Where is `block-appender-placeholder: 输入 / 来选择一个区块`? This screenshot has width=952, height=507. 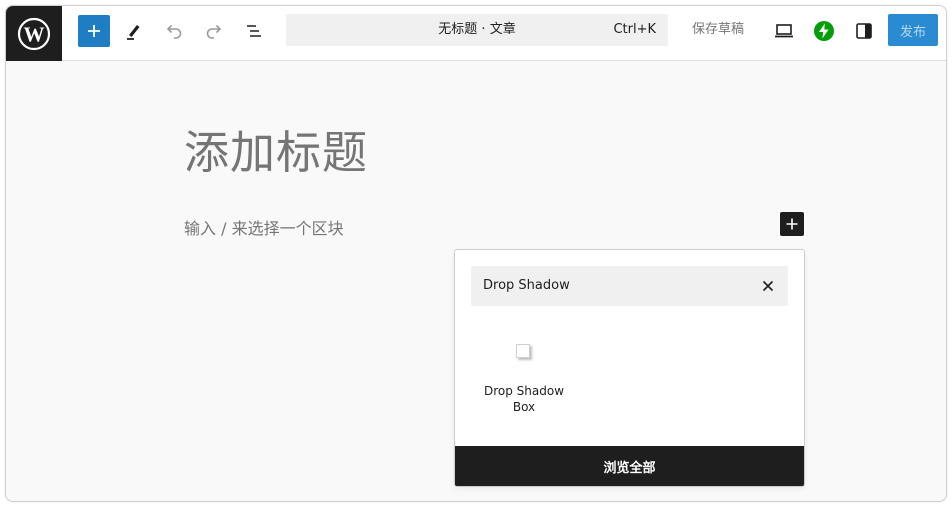 block-appender-placeholder: 输入 / 来选择一个区块 is located at coordinates (264, 227).